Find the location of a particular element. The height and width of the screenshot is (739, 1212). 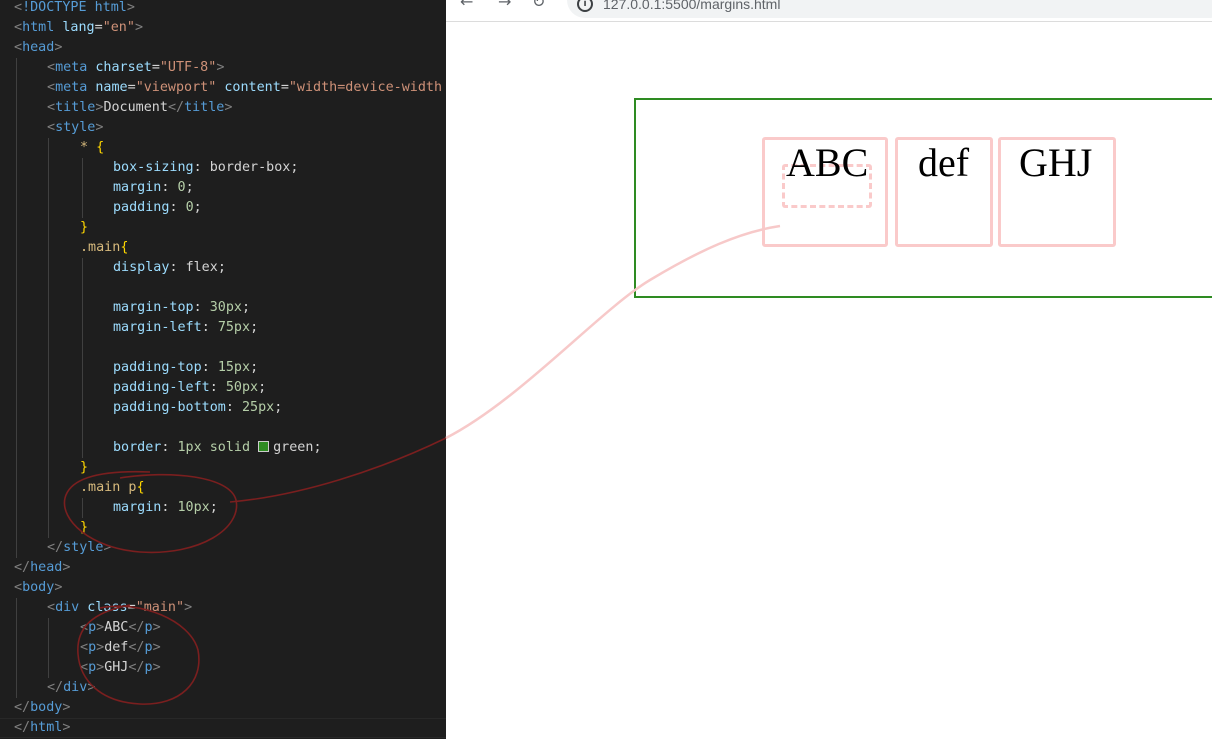

code-line: border: 1px solid green; is located at coordinates (223, 448).